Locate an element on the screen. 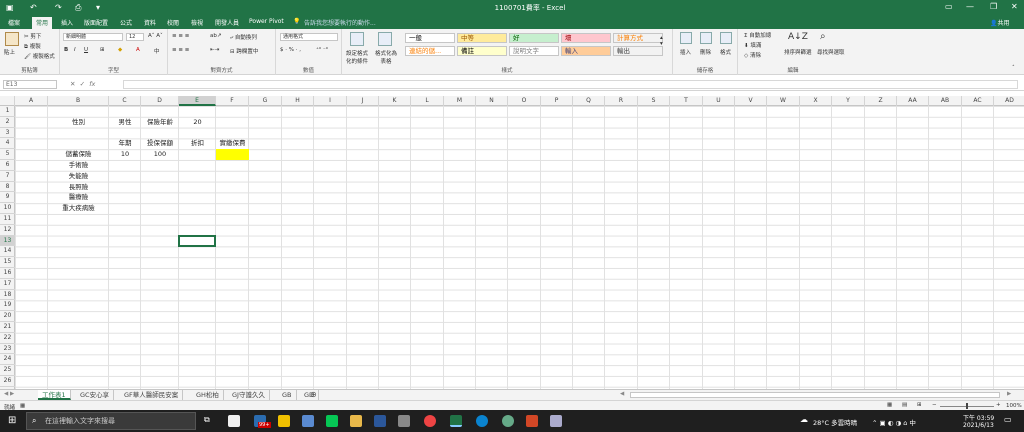 This screenshot has width=1024, height=432. cell-style-0: 一般 is located at coordinates (430, 38).